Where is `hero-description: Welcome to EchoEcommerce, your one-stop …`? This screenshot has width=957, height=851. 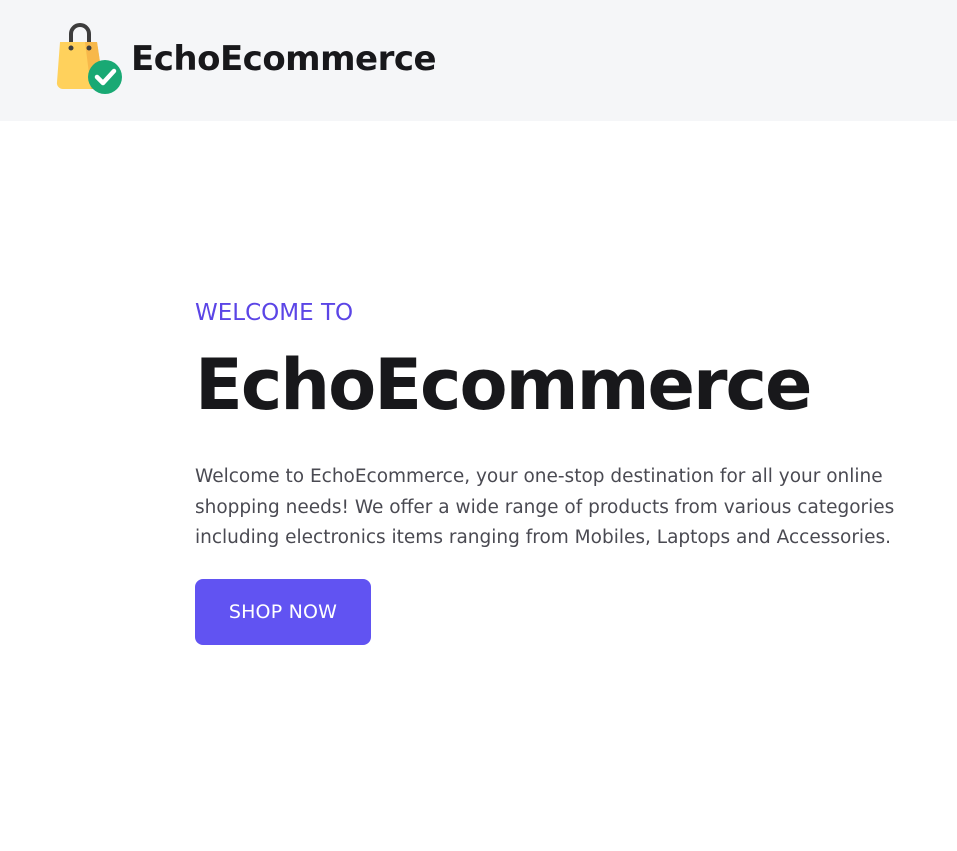
hero-description: Welcome to EchoEcommerce, your one-stop … is located at coordinates (545, 507).